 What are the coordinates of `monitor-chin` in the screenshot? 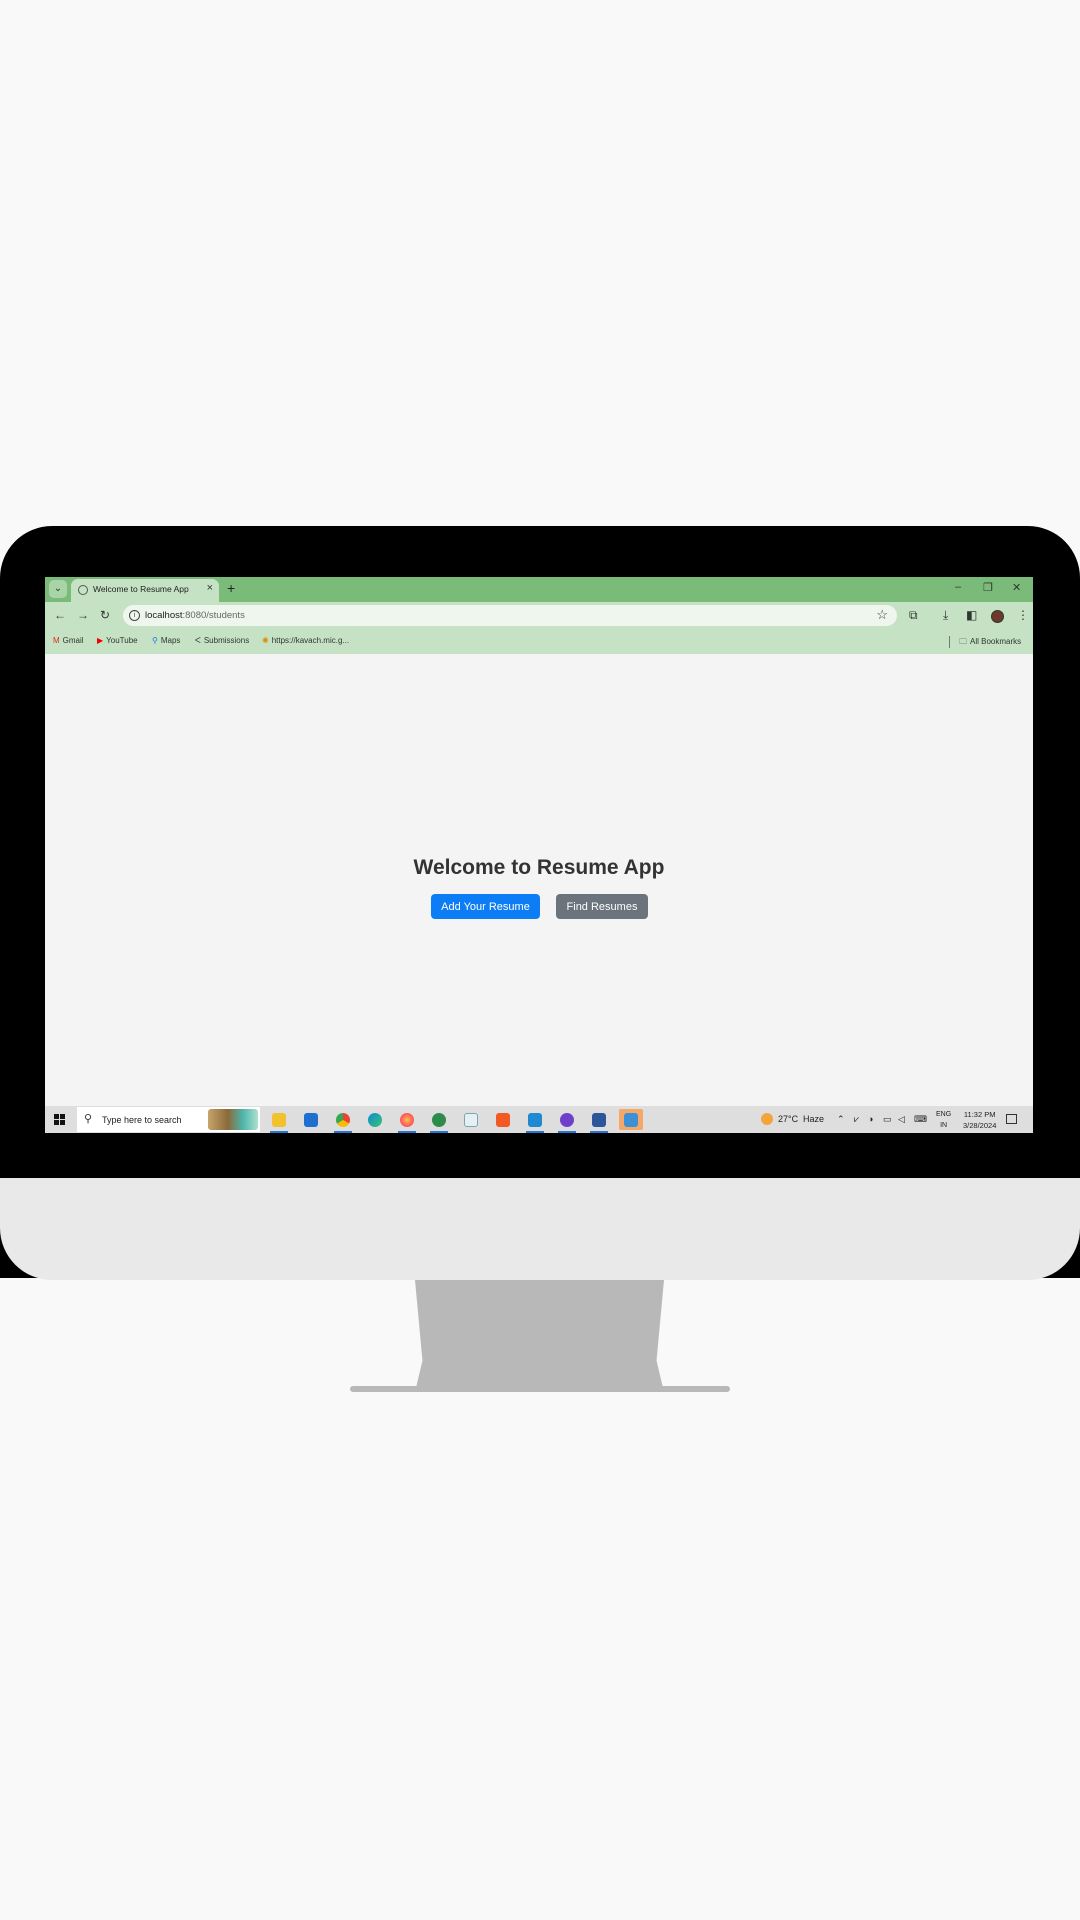 It's located at (540, 1229).